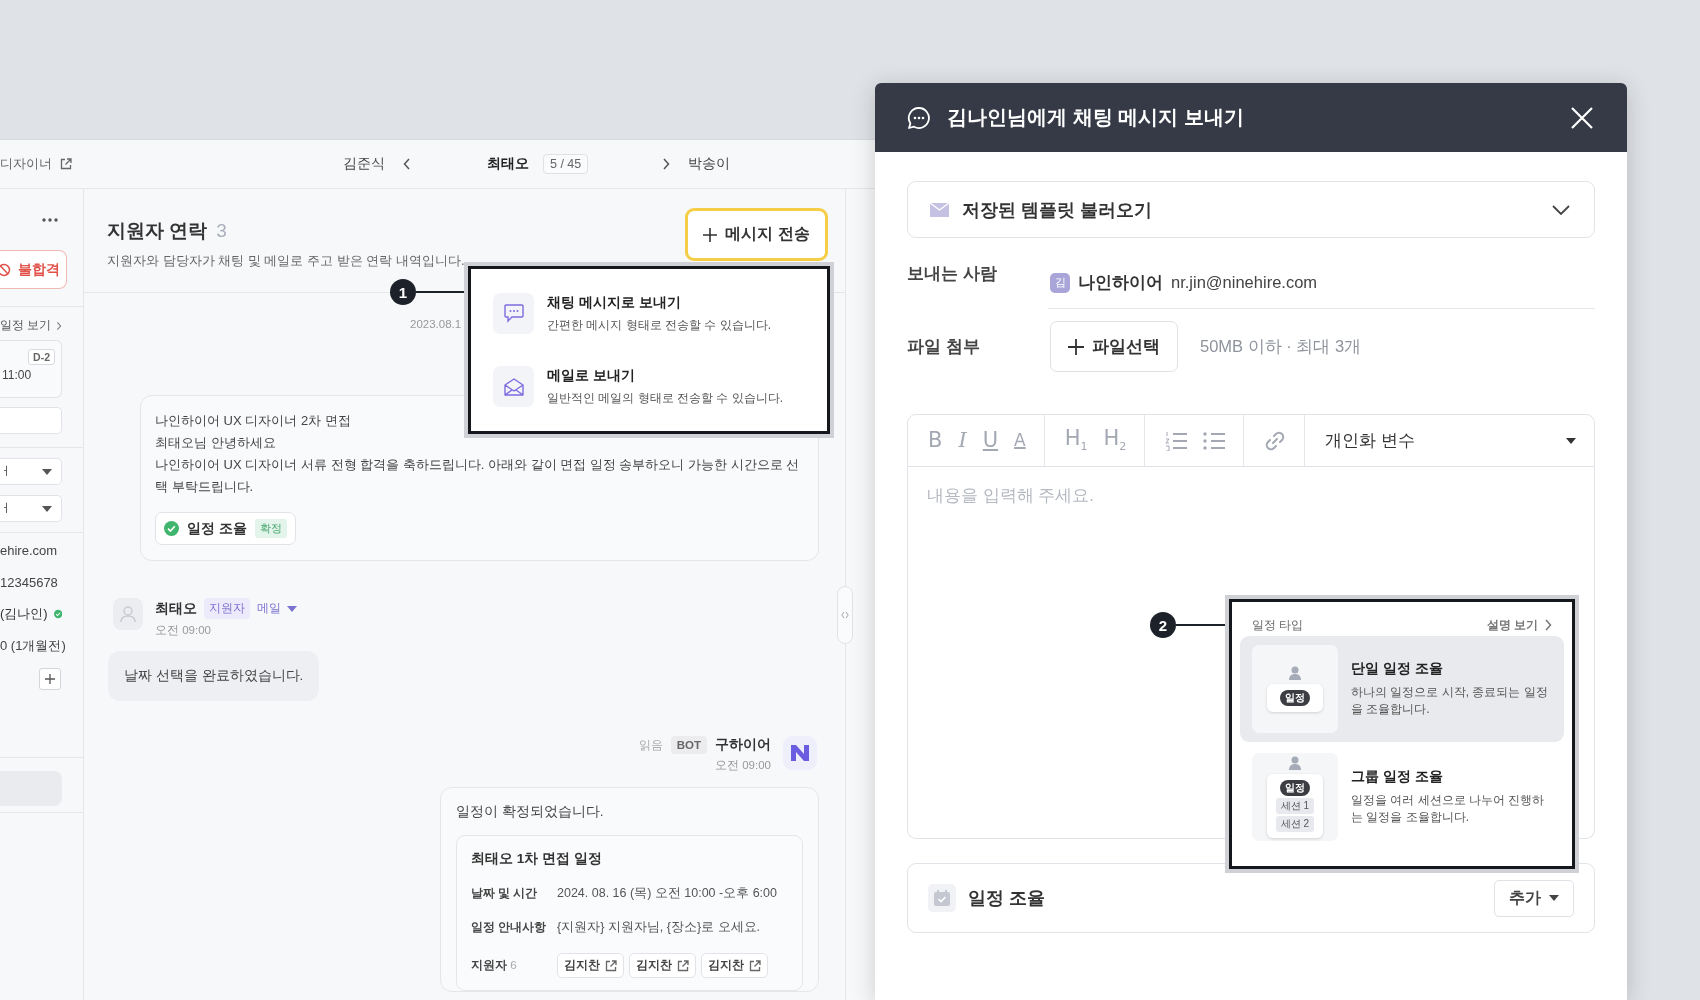 Image resolution: width=1700 pixels, height=1000 pixels. I want to click on schedule-title: 최태오 1차 면접 일정, so click(537, 859).